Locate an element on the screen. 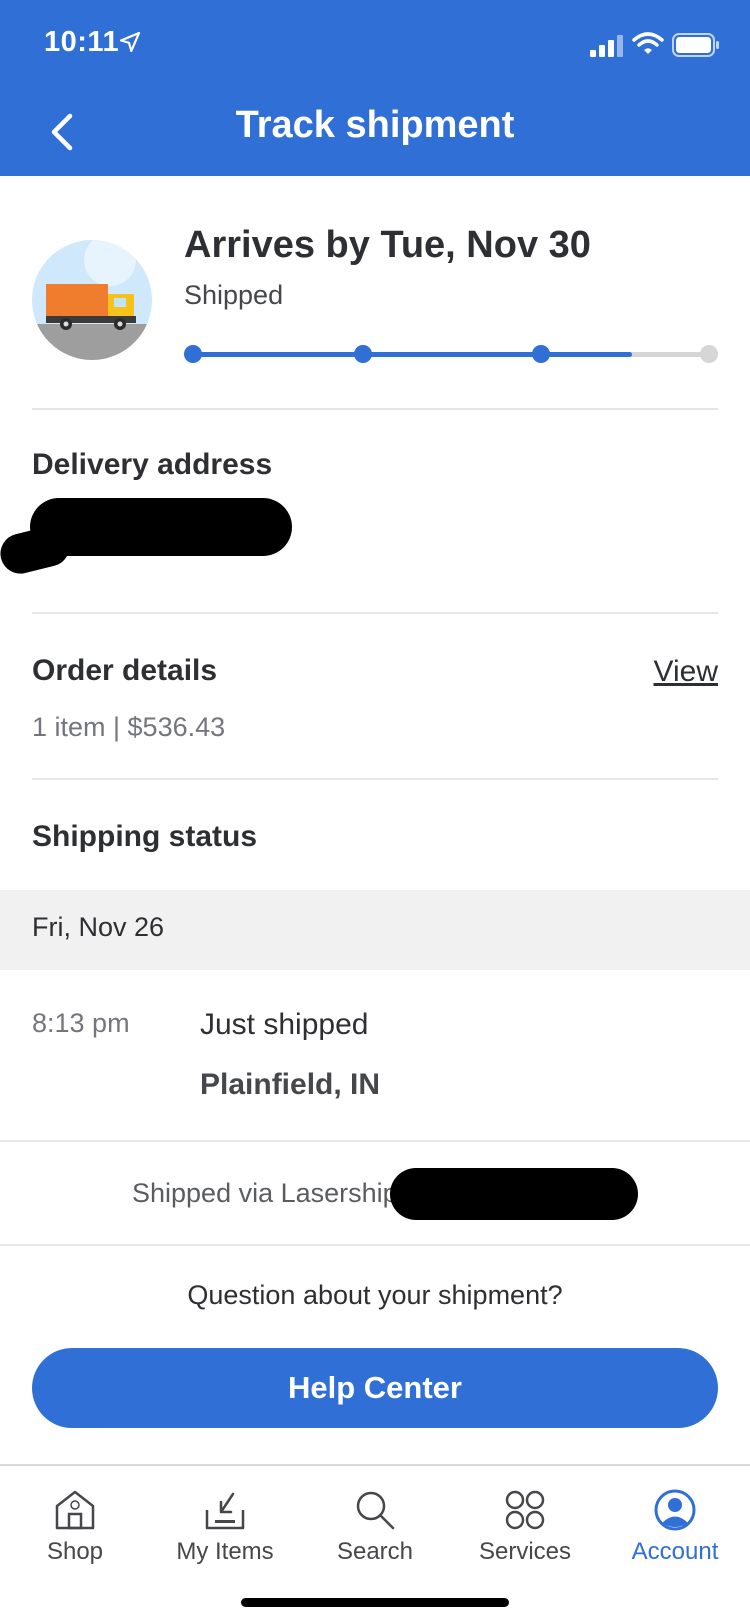 This screenshot has height=1624, width=750. wifi-icon is located at coordinates (648, 43).